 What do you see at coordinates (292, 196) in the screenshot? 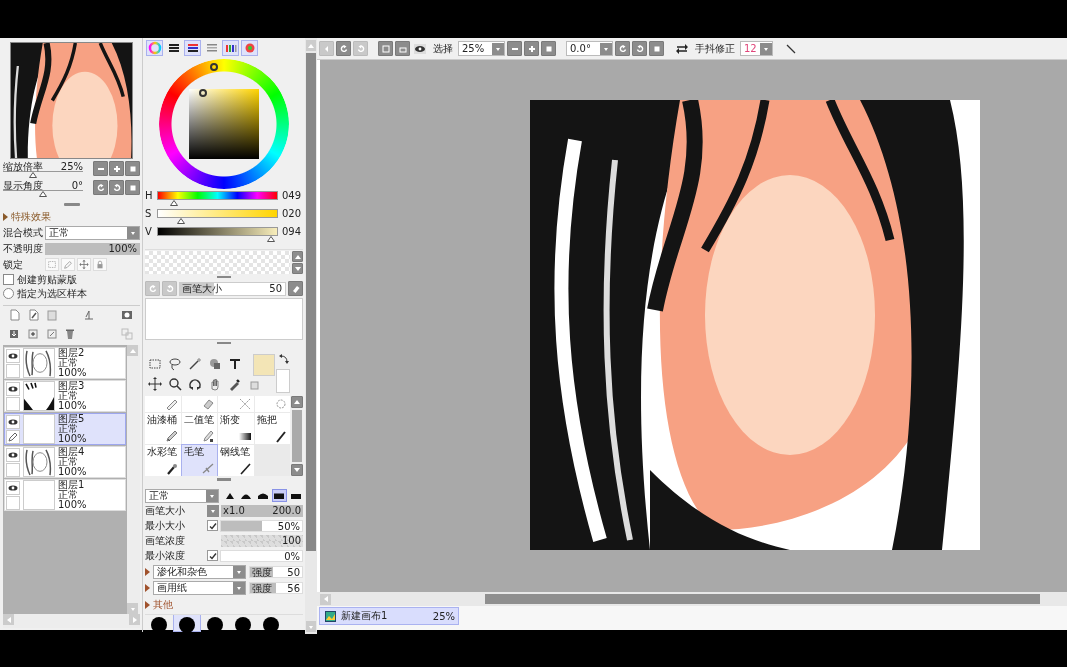
I see `channel-value: 049` at bounding box center [292, 196].